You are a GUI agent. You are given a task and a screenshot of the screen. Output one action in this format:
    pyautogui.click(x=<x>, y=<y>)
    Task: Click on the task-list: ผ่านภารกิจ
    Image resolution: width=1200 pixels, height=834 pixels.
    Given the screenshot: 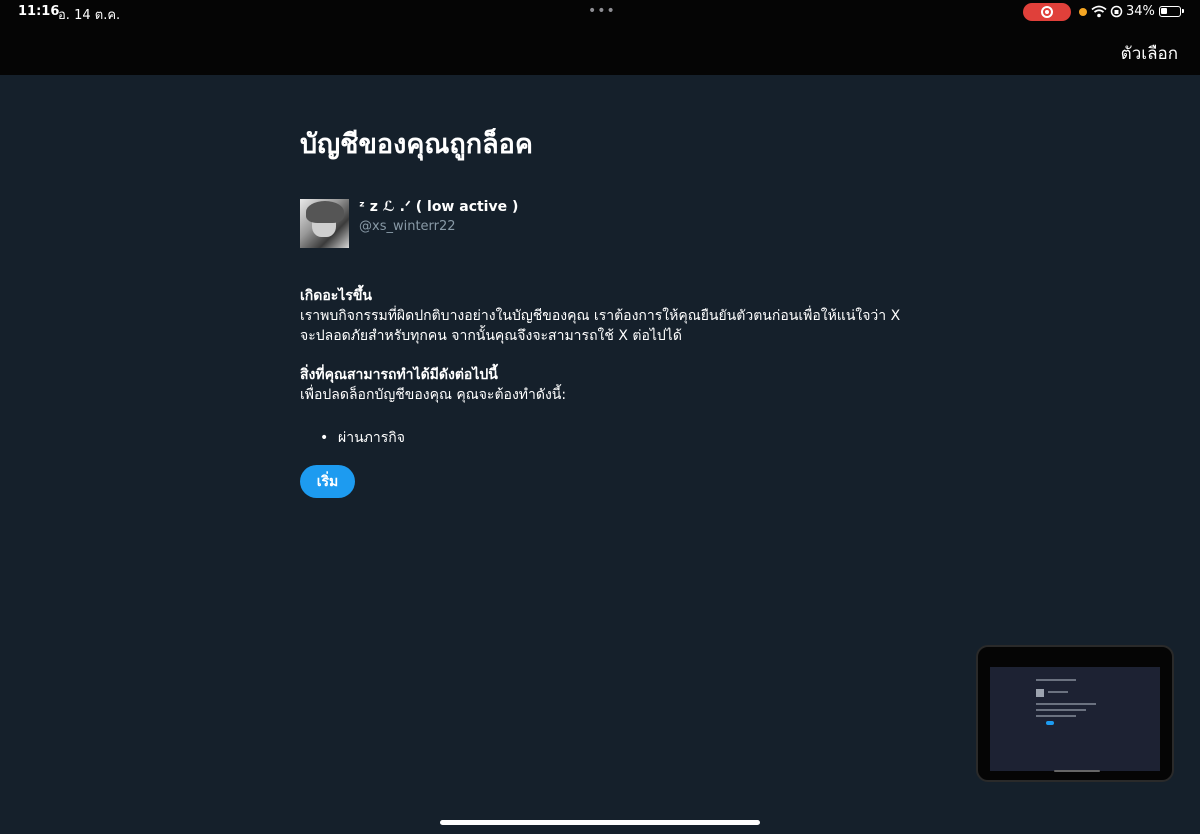 What is the action you would take?
    pyautogui.click(x=362, y=438)
    